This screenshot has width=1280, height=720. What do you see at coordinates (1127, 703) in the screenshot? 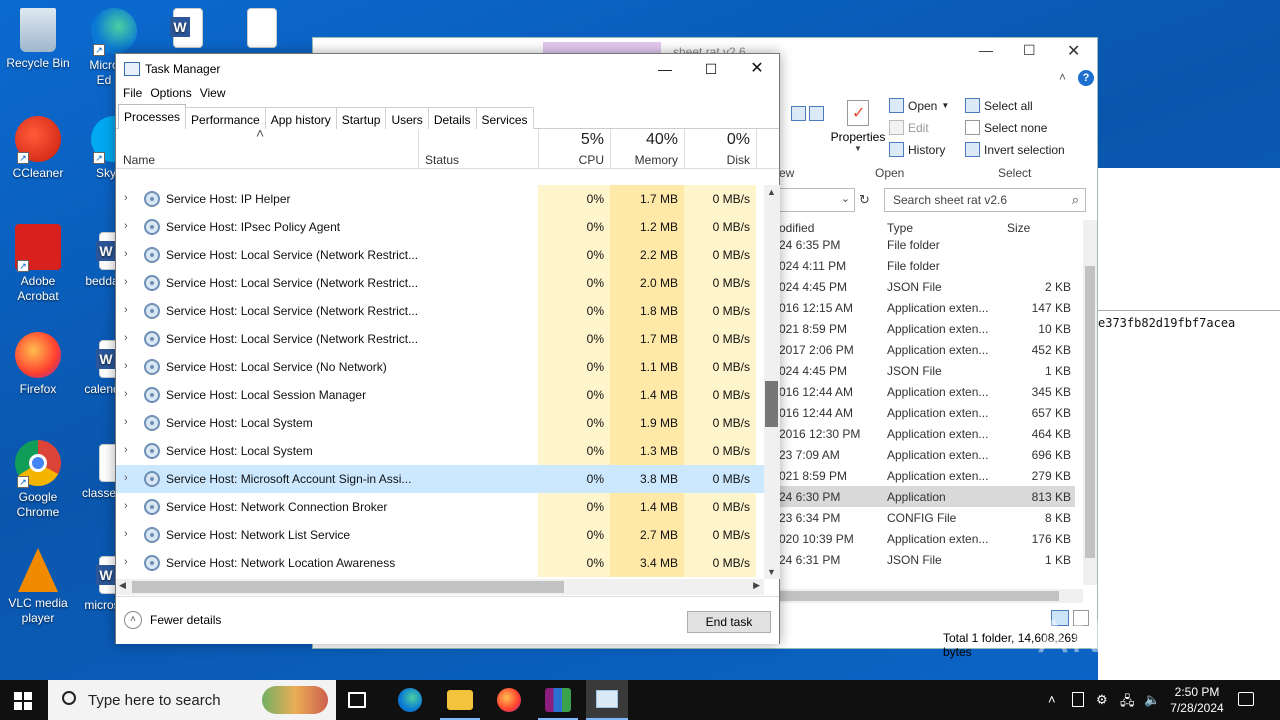
I see `tray-network-icon: 🖧` at bounding box center [1127, 703].